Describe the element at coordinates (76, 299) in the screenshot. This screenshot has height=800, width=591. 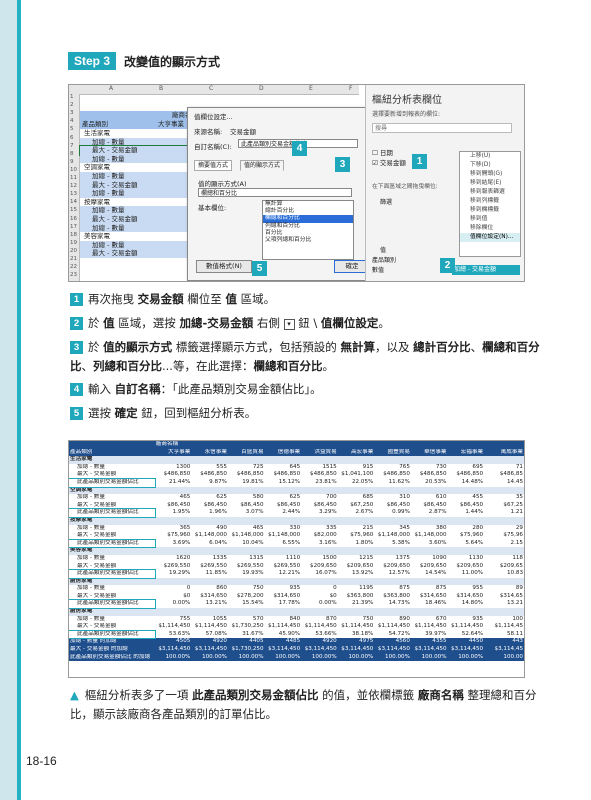
I see `step-number-badge: 1` at that location.